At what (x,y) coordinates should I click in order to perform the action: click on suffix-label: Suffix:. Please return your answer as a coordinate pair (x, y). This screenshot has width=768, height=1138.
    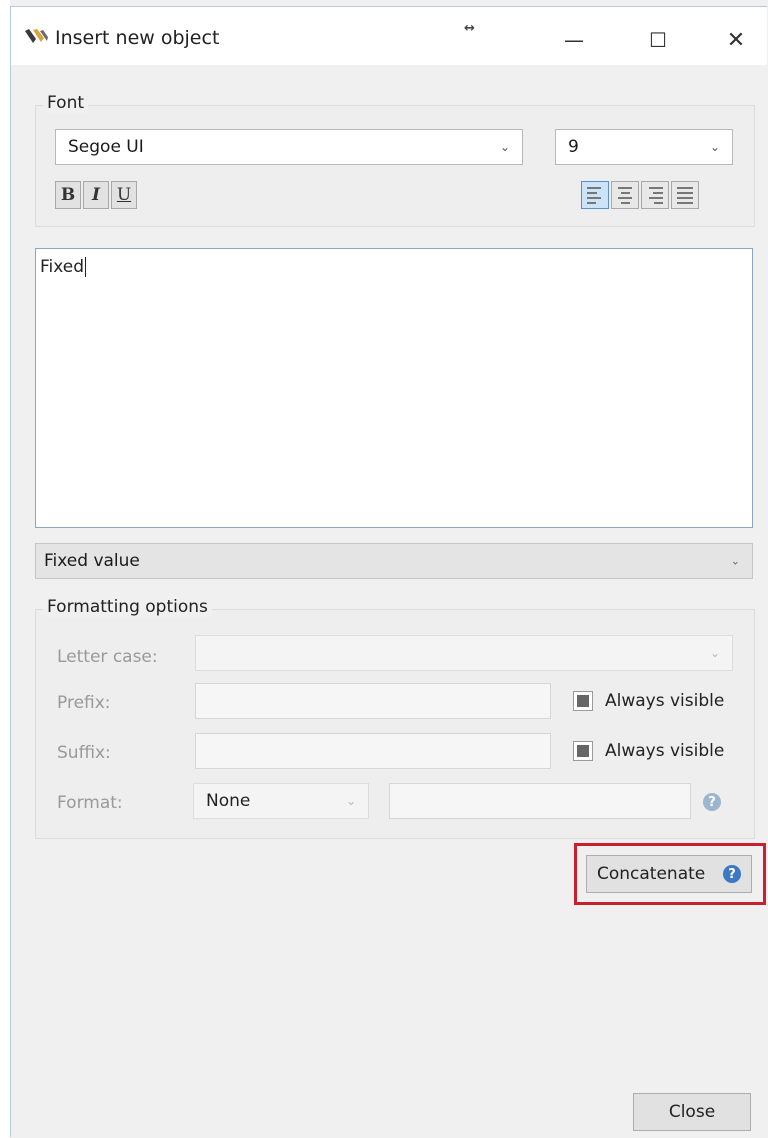
    Looking at the image, I should click on (84, 753).